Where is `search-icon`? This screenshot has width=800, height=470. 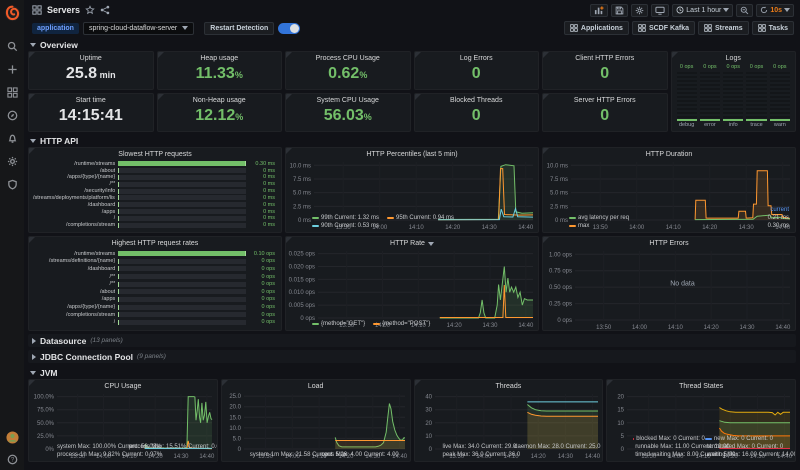 search-icon is located at coordinates (12, 46).